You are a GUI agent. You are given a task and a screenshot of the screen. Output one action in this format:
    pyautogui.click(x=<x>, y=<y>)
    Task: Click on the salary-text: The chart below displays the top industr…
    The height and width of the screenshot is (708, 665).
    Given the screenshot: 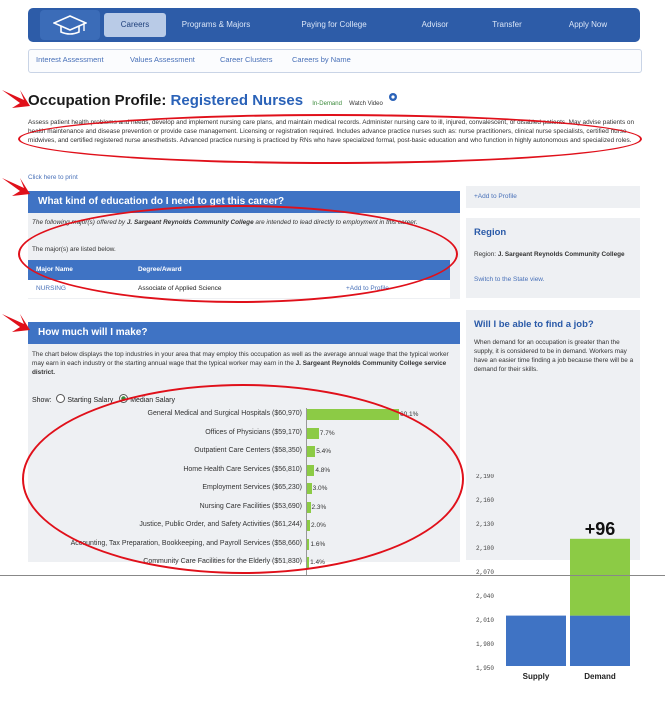 What is the action you would take?
    pyautogui.click(x=243, y=363)
    